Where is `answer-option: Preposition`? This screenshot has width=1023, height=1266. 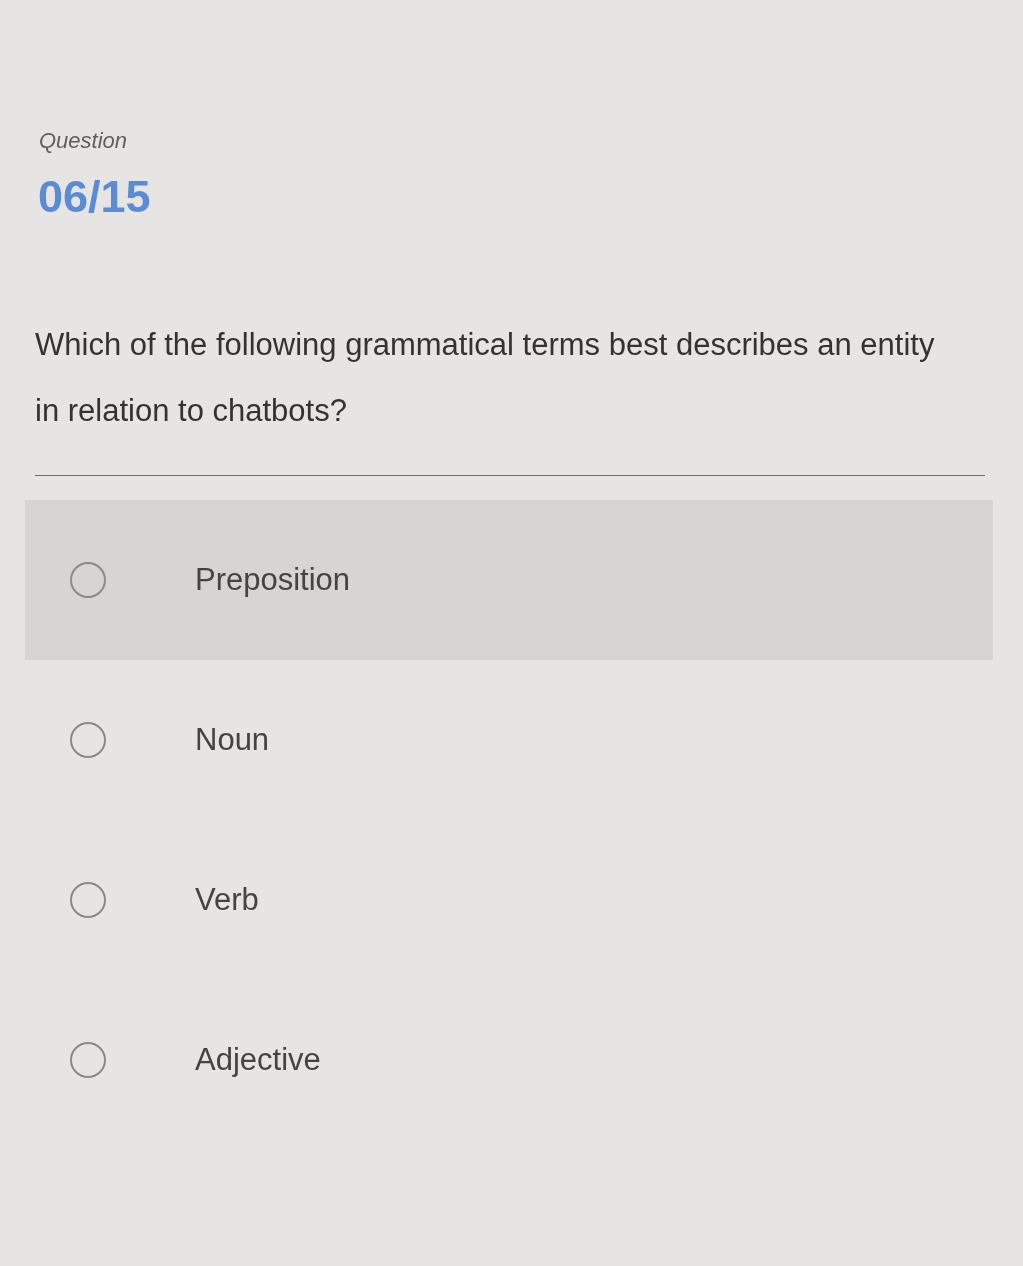
answer-option: Preposition is located at coordinates (509, 580).